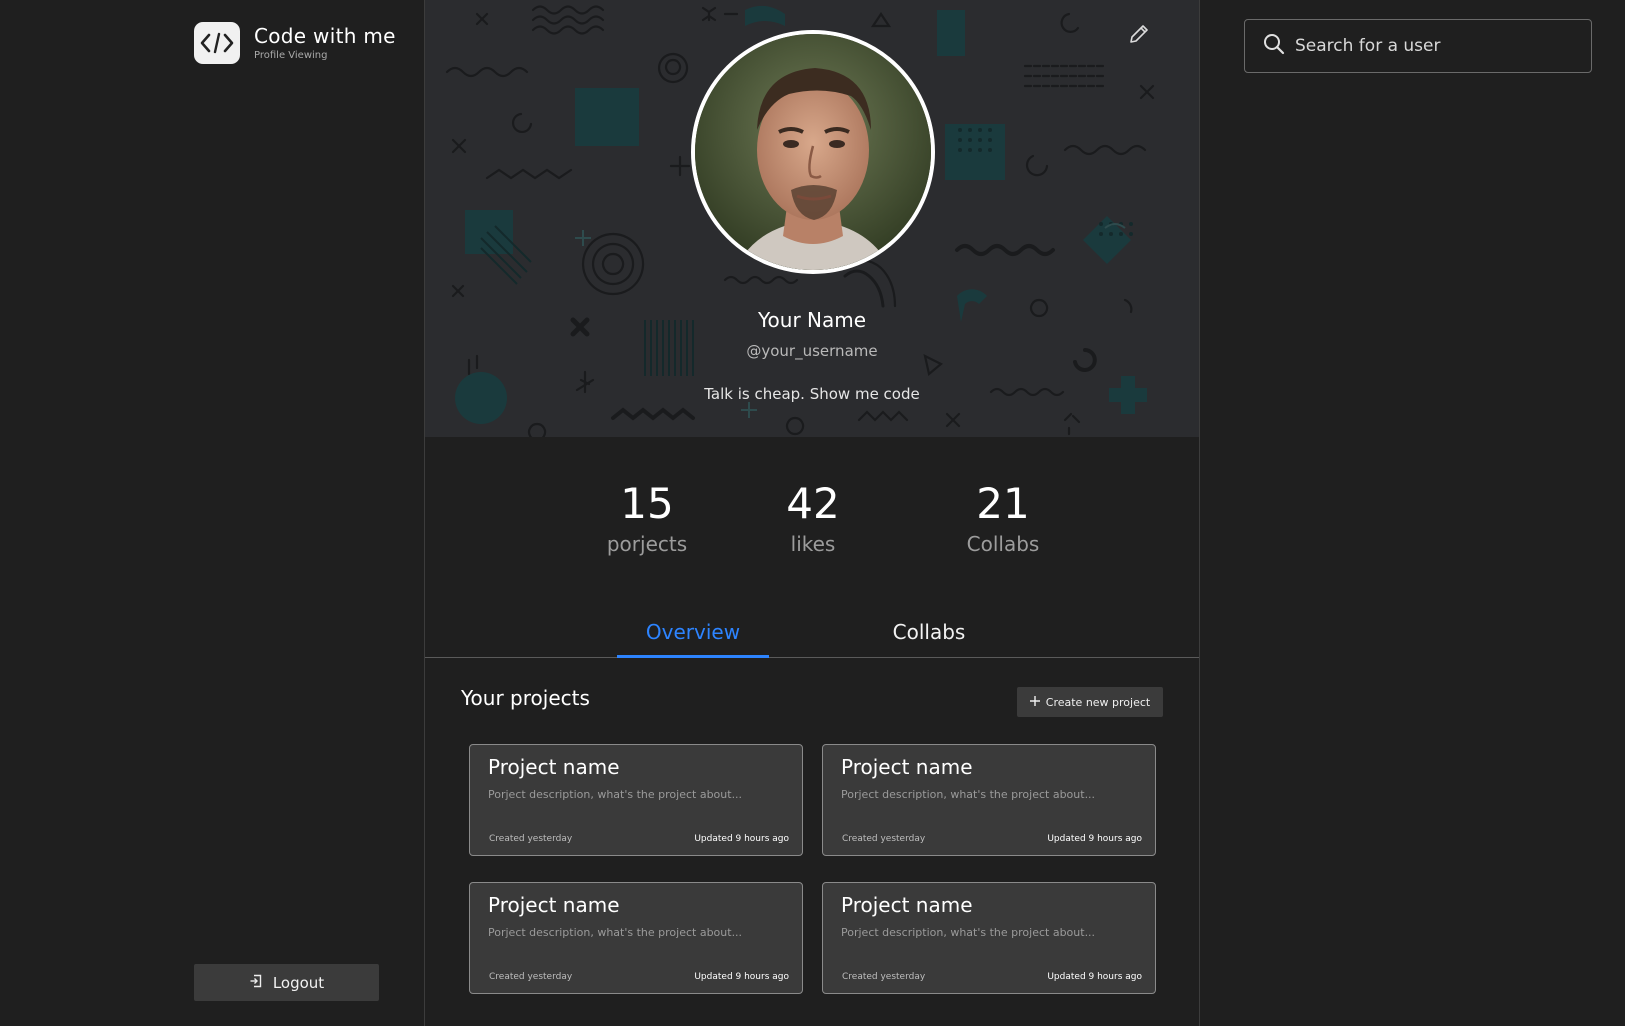  What do you see at coordinates (812, 351) in the screenshot?
I see `profile-username: @your_username` at bounding box center [812, 351].